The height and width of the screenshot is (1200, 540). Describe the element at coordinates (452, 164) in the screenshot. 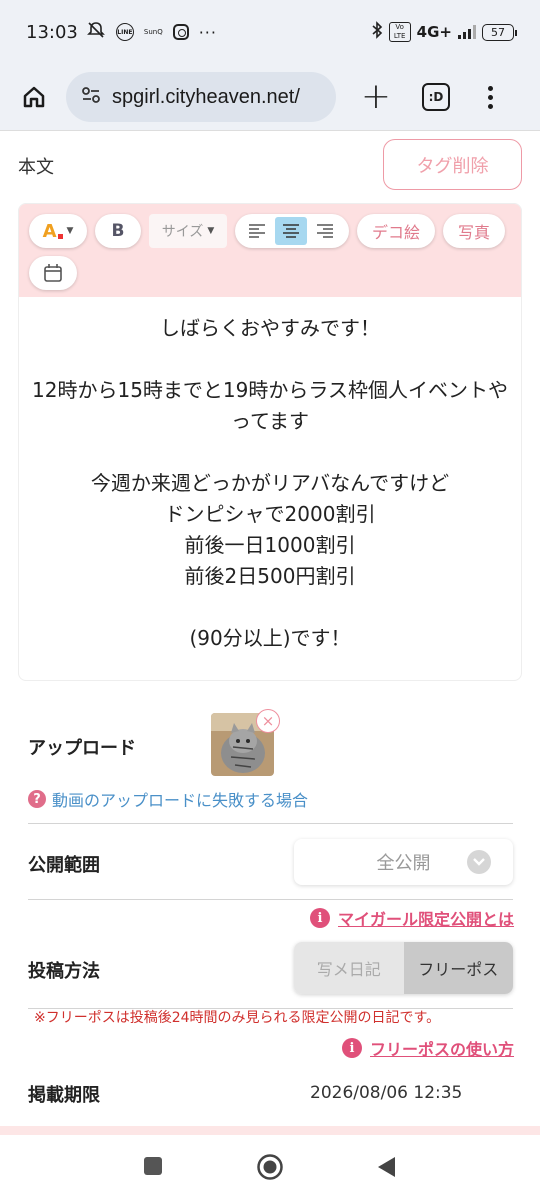

I see `tag-delete-button: タグ削除` at that location.